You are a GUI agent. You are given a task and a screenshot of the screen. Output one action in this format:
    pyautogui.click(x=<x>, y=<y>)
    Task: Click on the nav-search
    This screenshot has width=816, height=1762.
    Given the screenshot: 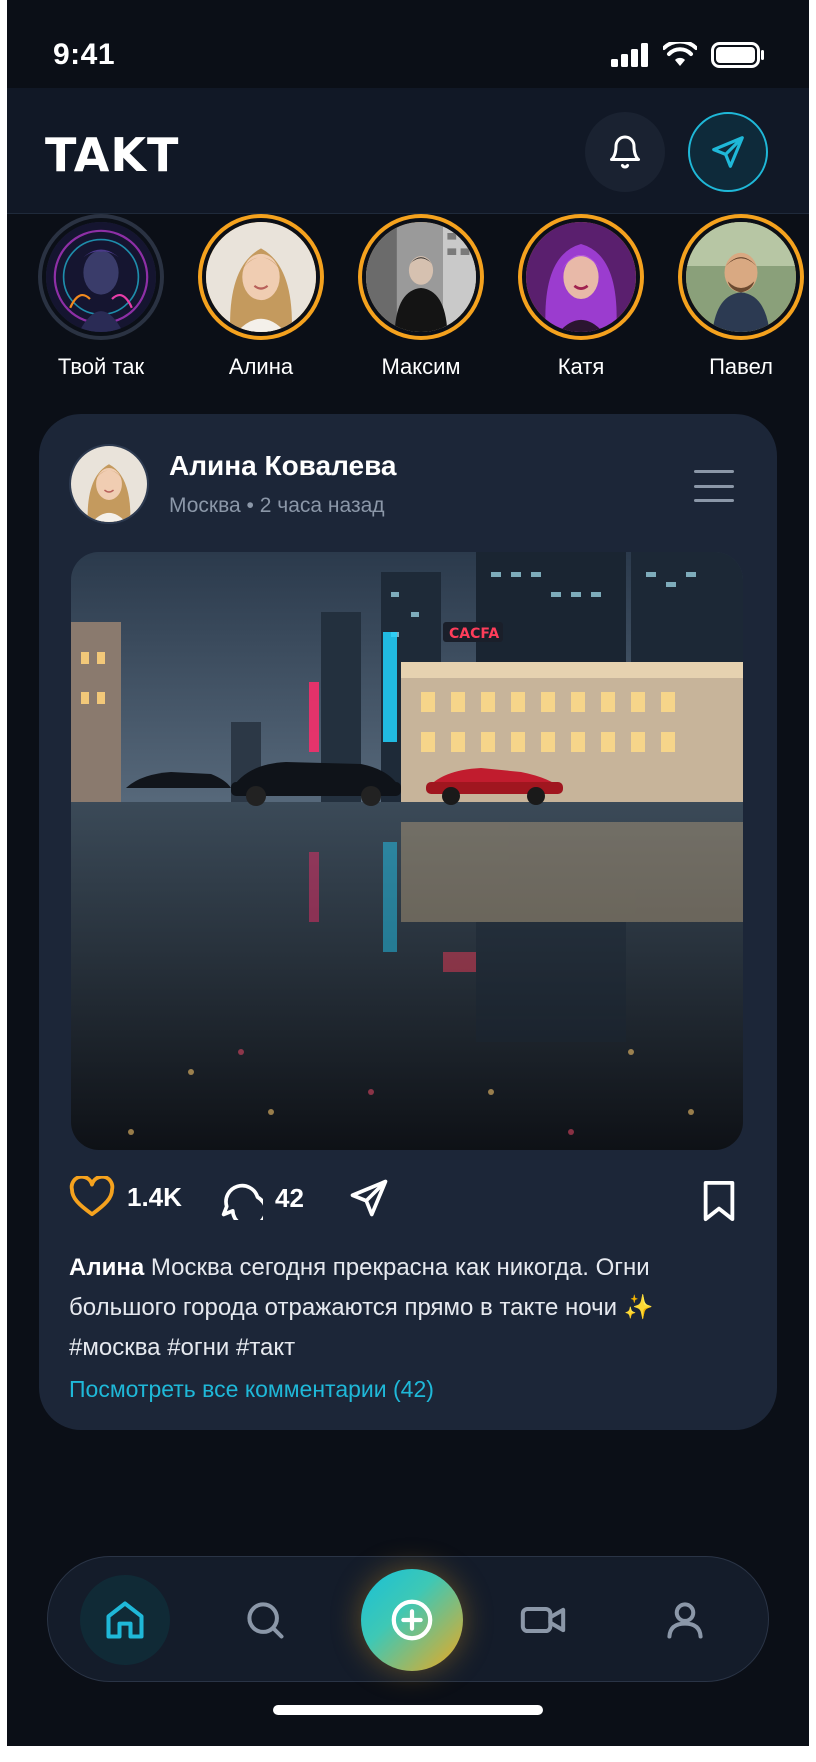 What is the action you would take?
    pyautogui.click(x=265, y=1620)
    